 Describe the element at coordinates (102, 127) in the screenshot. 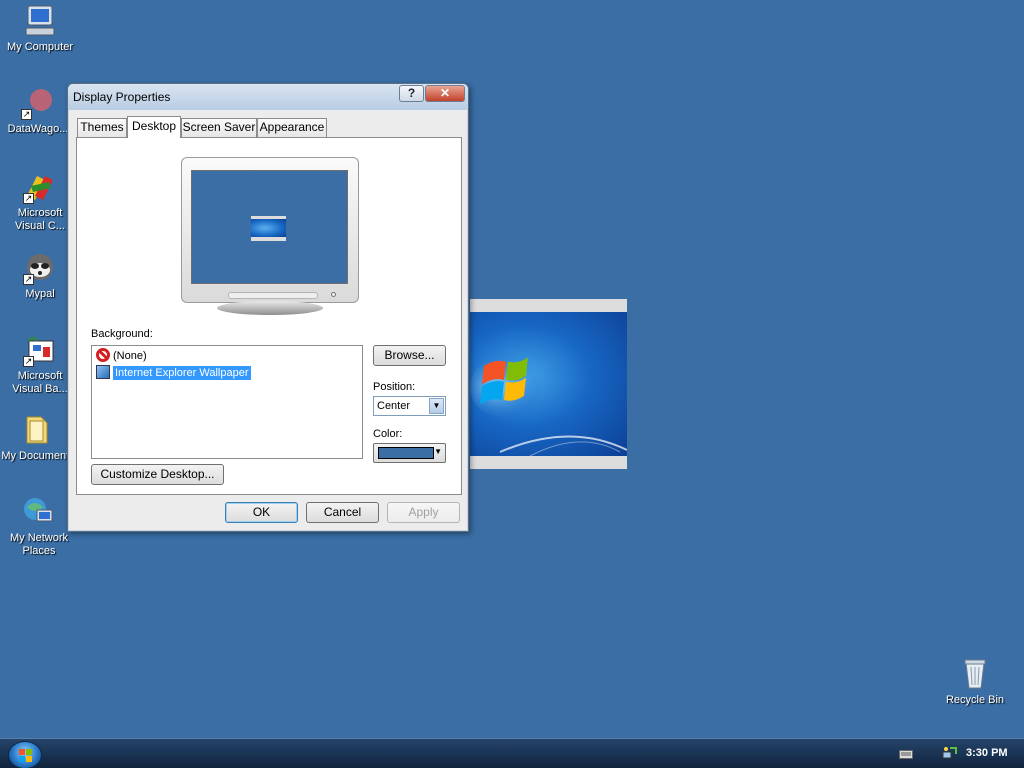

I see `tab-themes: Themes` at that location.